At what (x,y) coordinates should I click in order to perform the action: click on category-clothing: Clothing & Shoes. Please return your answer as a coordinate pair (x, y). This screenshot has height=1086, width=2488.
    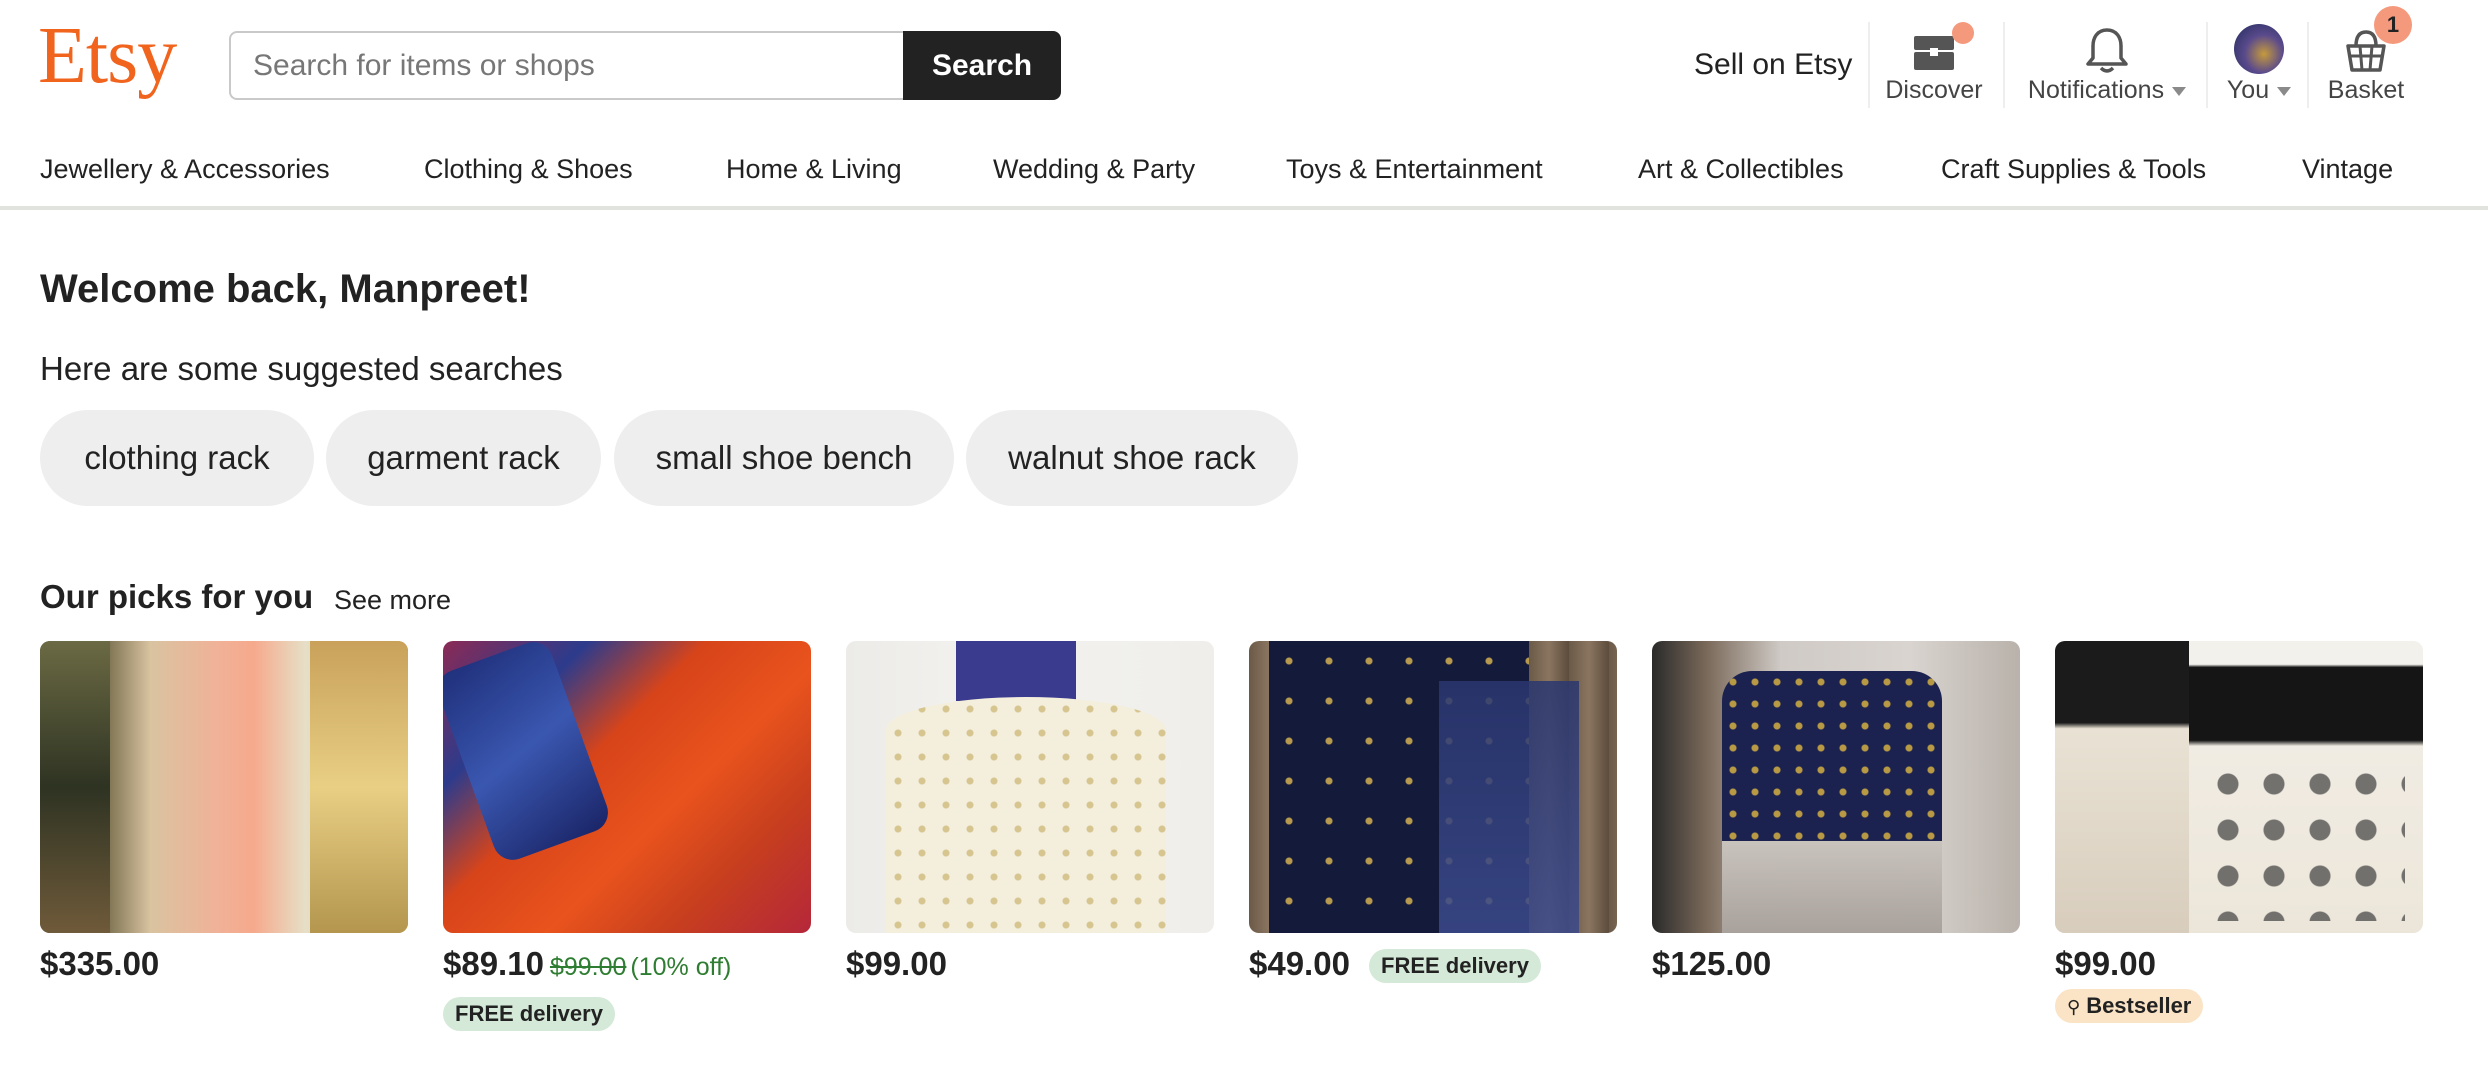
    Looking at the image, I should click on (528, 169).